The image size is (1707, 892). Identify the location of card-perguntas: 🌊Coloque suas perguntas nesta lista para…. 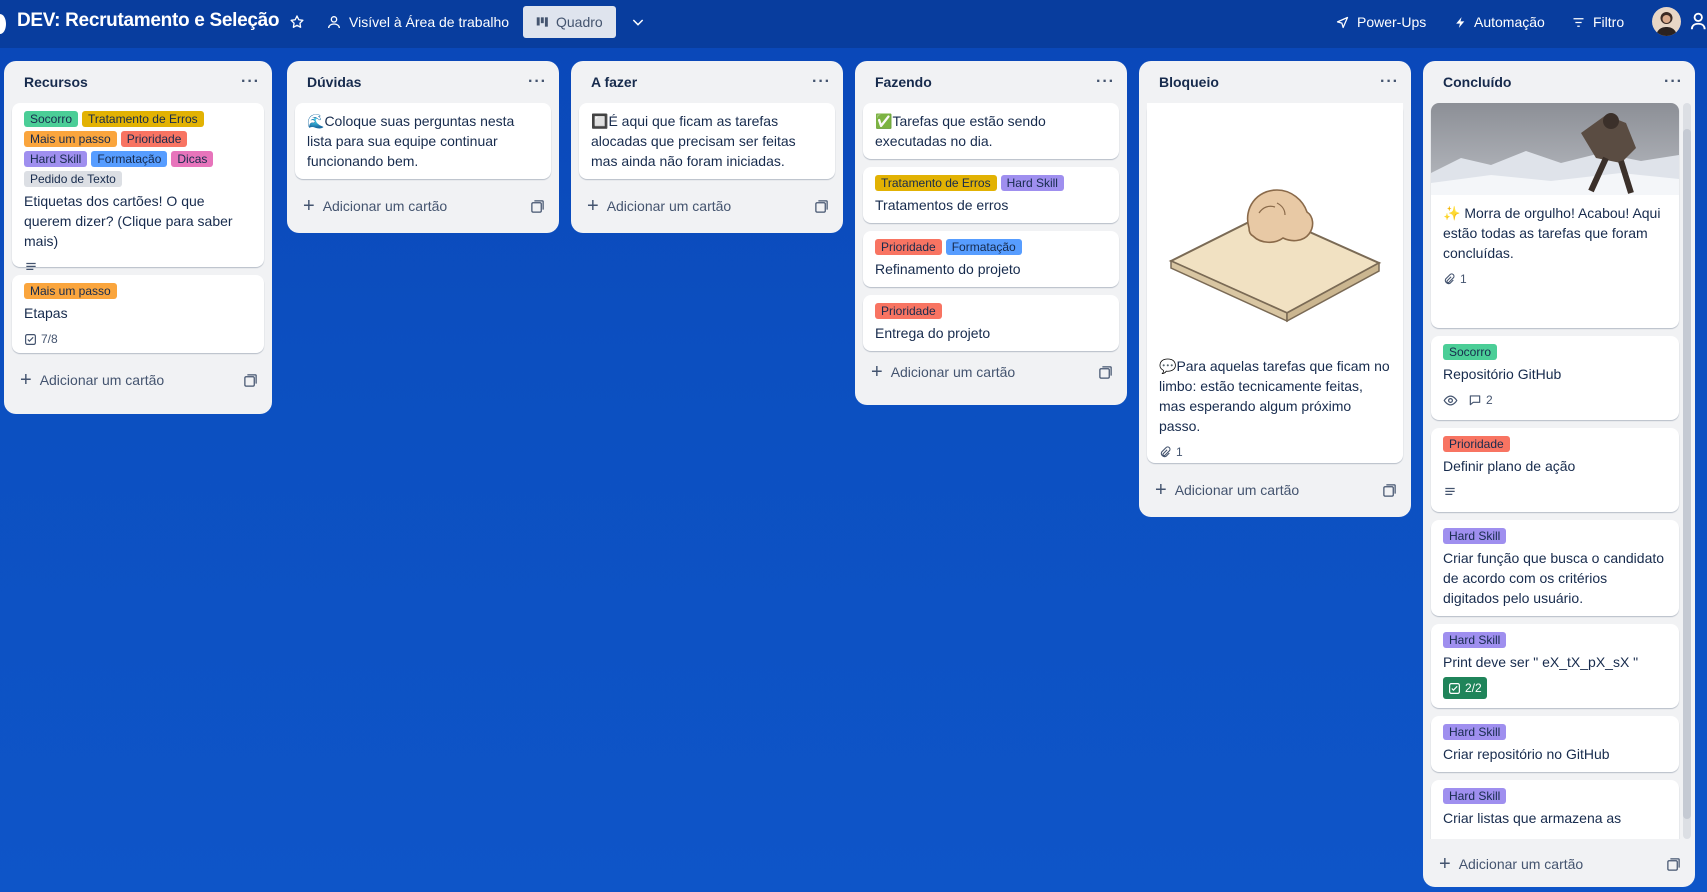
(423, 141).